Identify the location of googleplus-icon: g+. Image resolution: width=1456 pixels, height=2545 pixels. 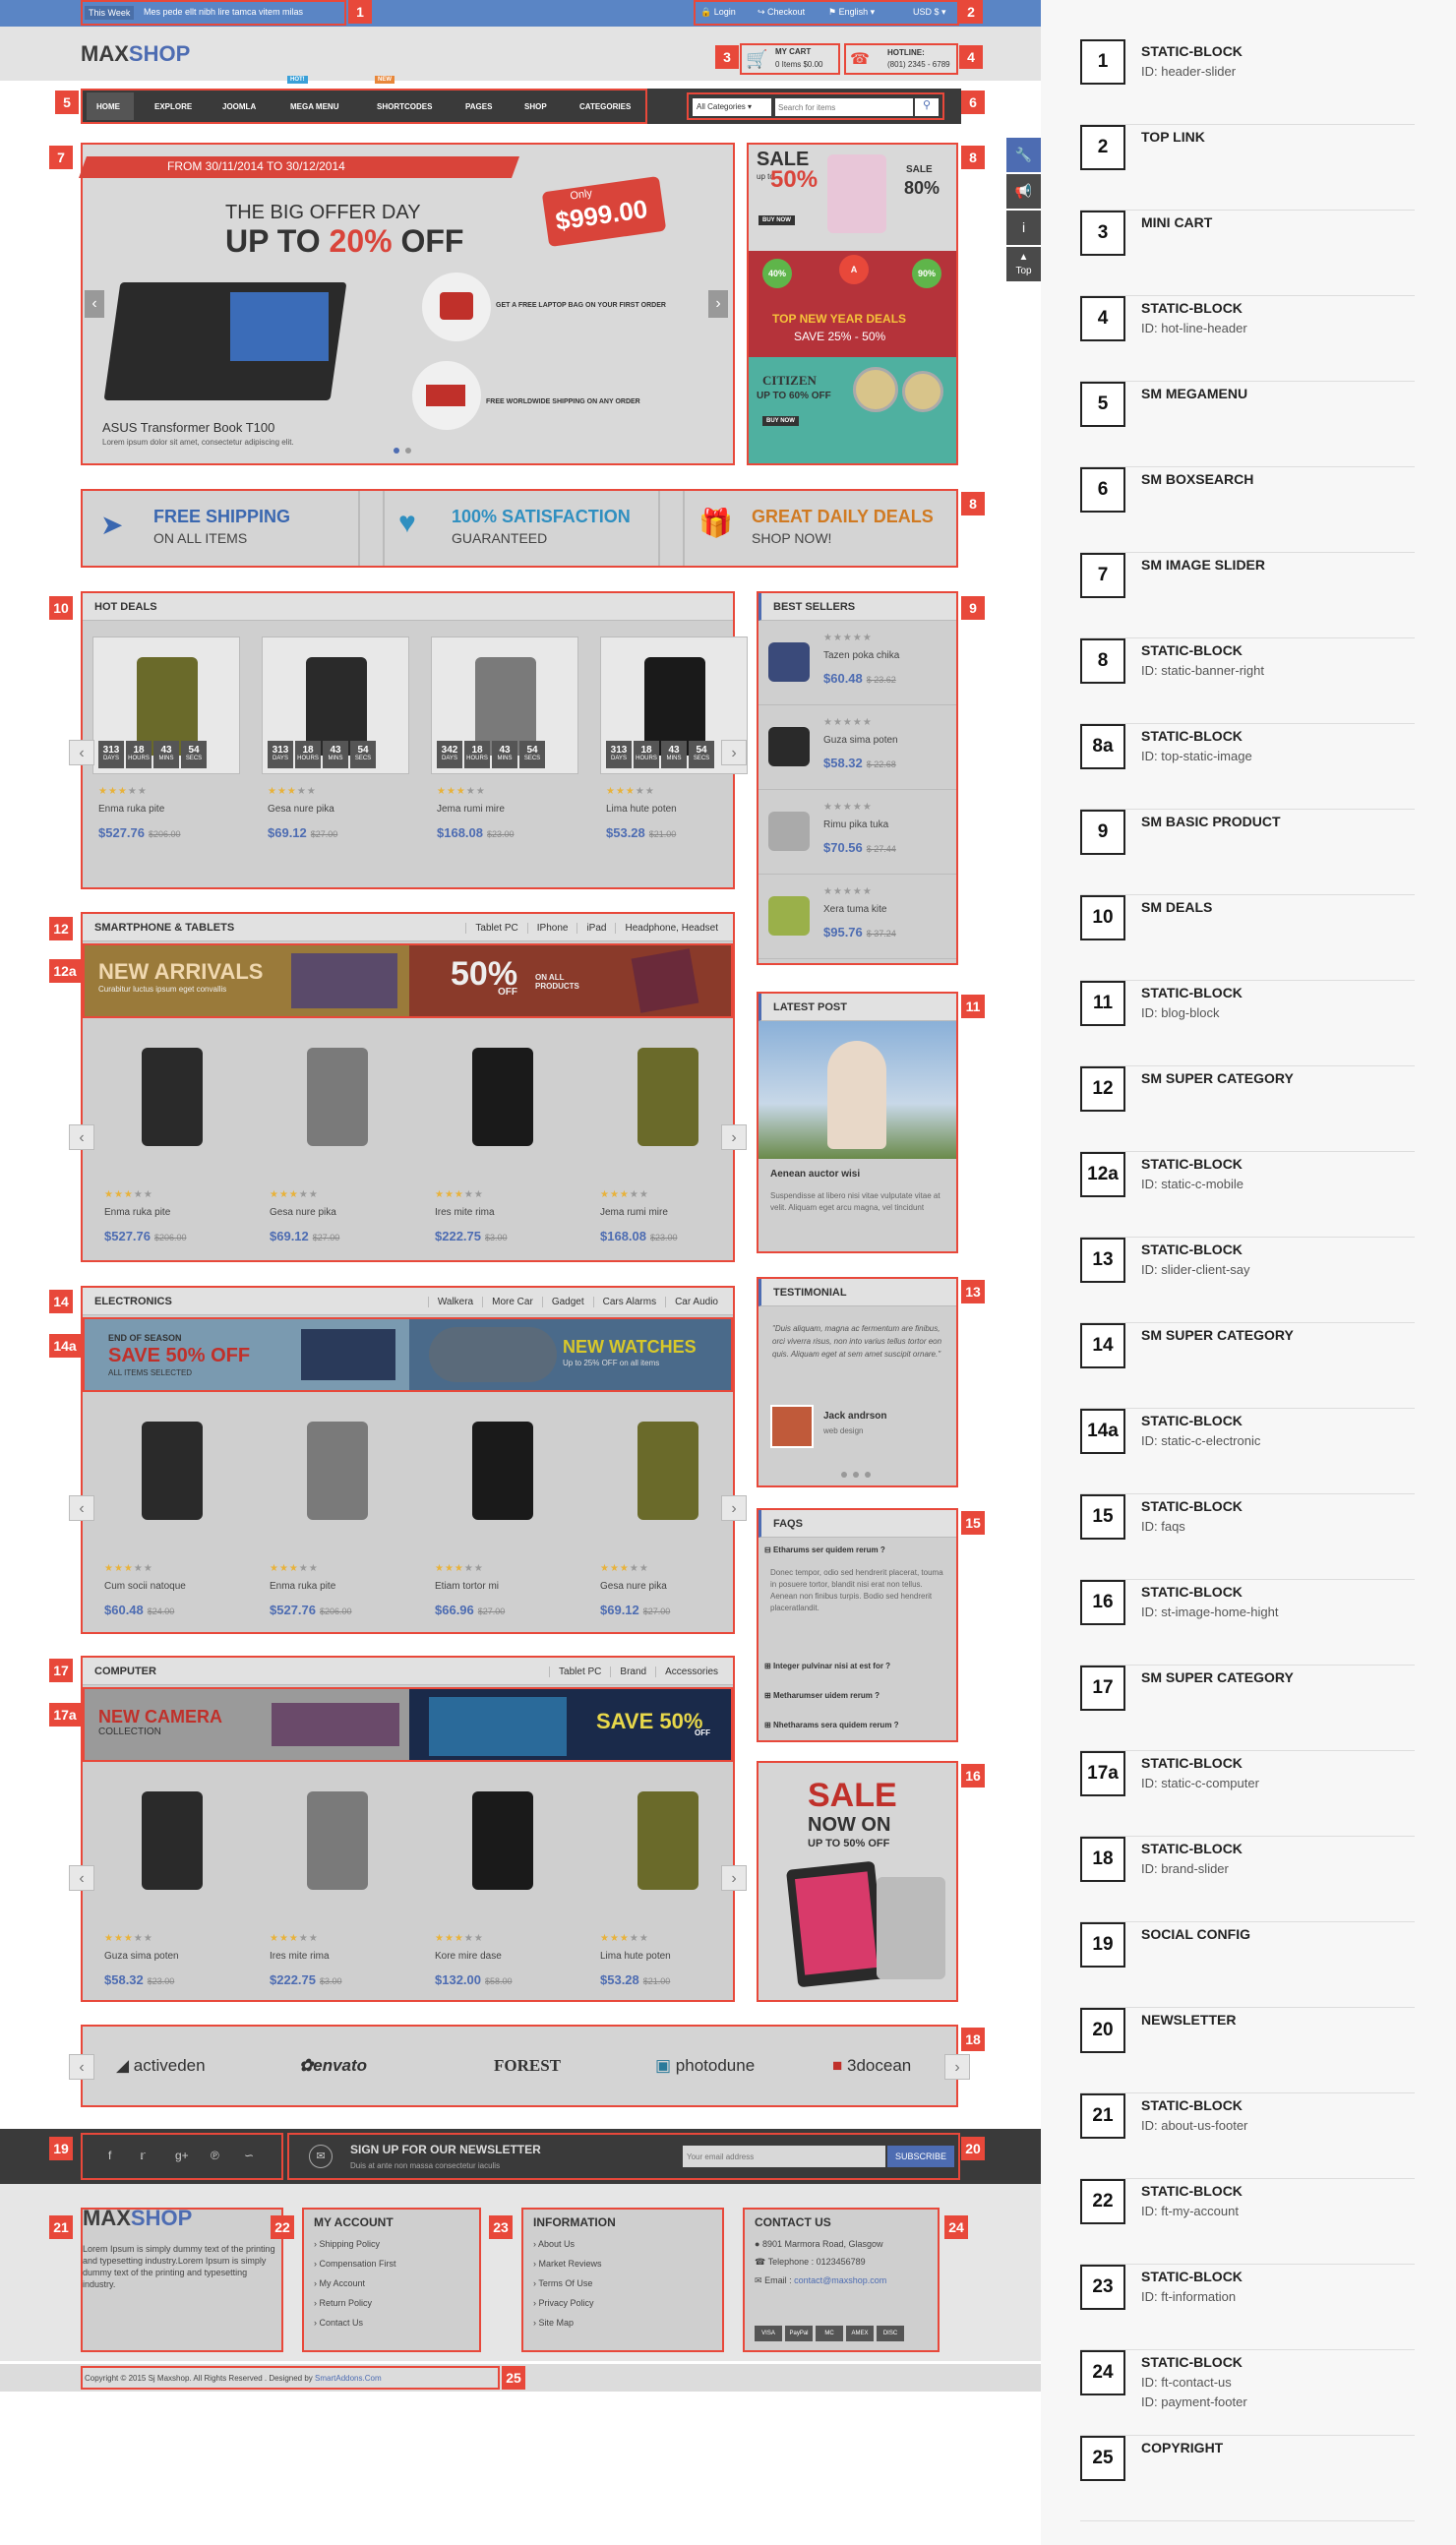
(182, 2155).